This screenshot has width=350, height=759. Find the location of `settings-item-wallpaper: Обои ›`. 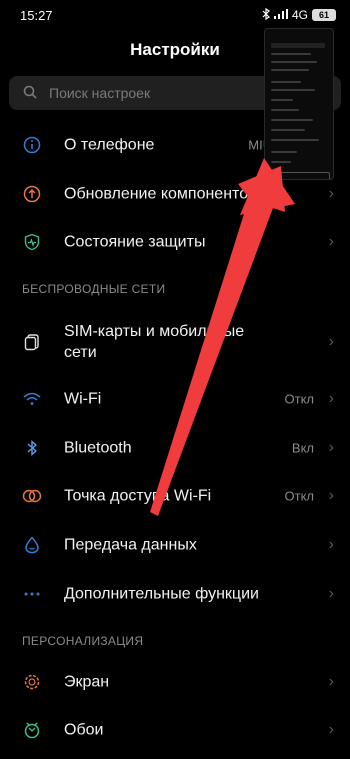

settings-item-wallpaper: Обои › is located at coordinates (175, 730).